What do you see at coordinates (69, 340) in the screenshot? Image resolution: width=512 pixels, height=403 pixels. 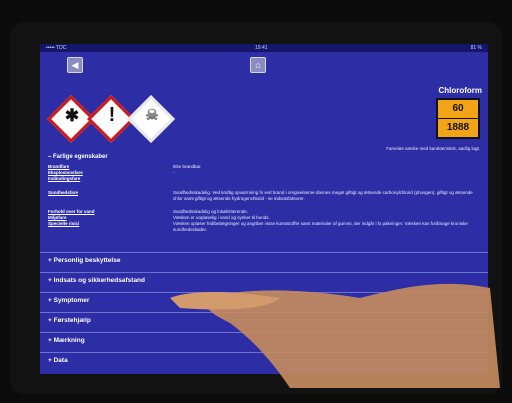 I see `accordion-label: Mærkning` at bounding box center [69, 340].